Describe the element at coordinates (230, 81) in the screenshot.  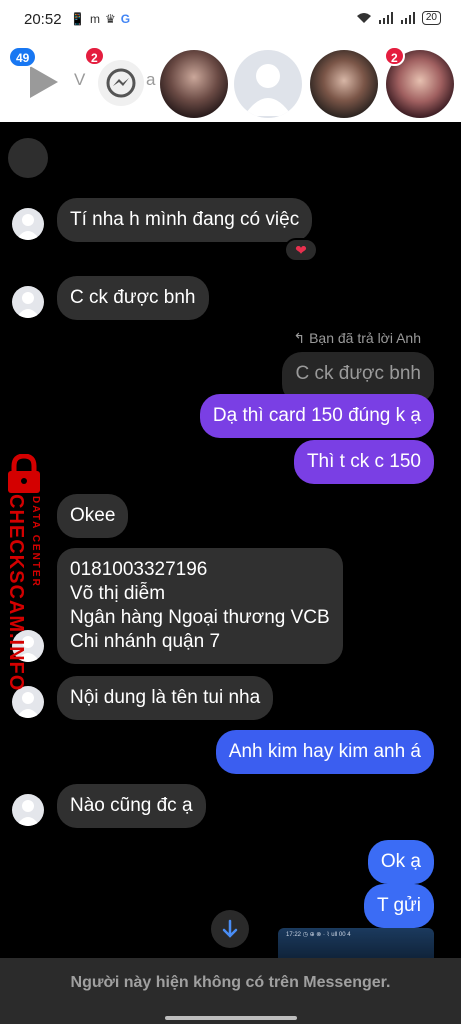
I see `top-header: 49 V 2 a 2` at that location.